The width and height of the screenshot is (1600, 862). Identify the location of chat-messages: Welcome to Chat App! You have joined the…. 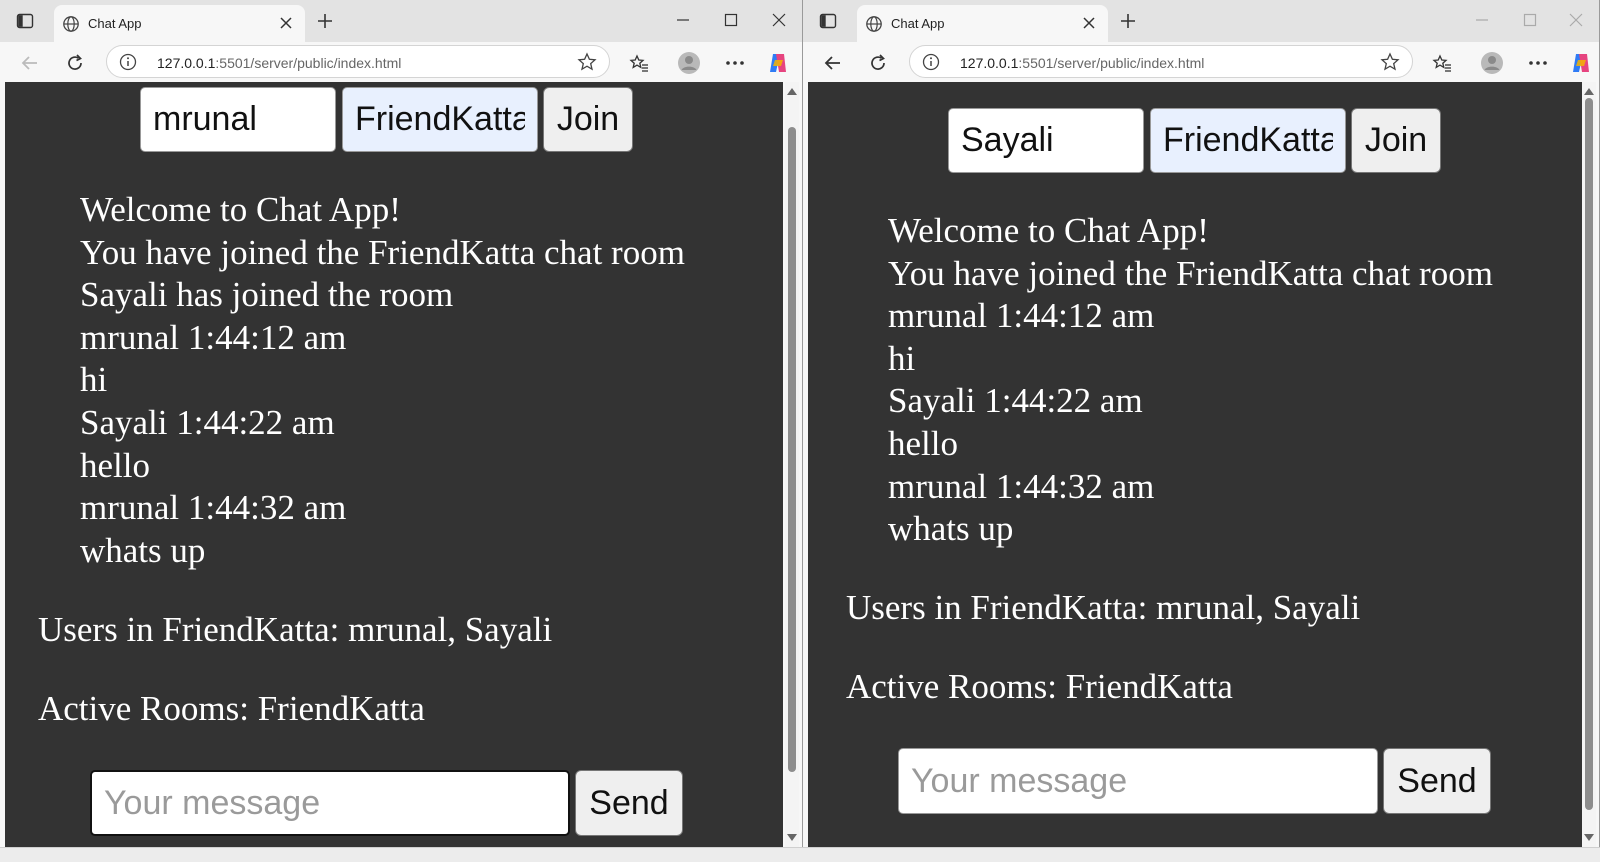
(1190, 380).